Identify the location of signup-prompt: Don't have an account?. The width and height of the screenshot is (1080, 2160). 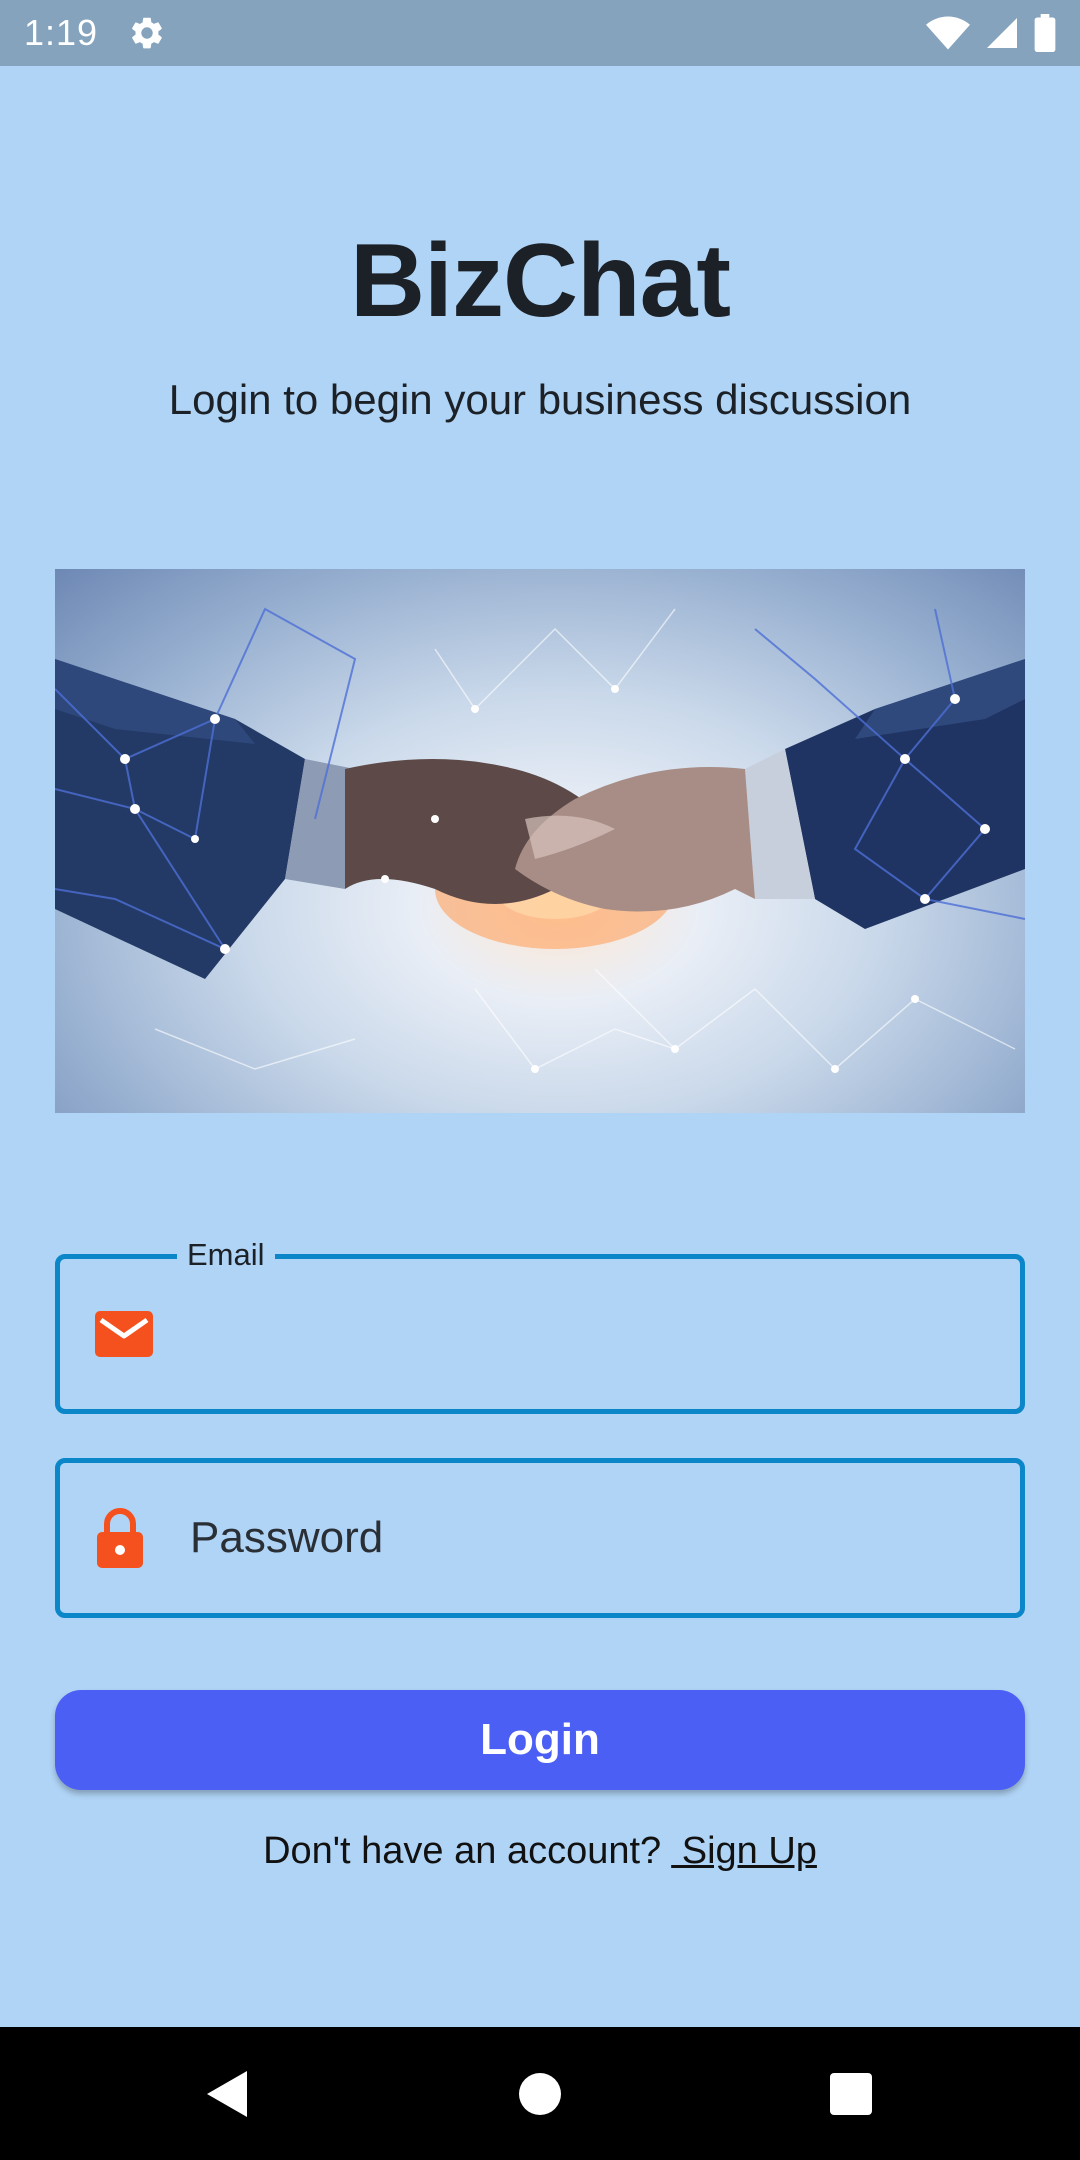
(462, 1851).